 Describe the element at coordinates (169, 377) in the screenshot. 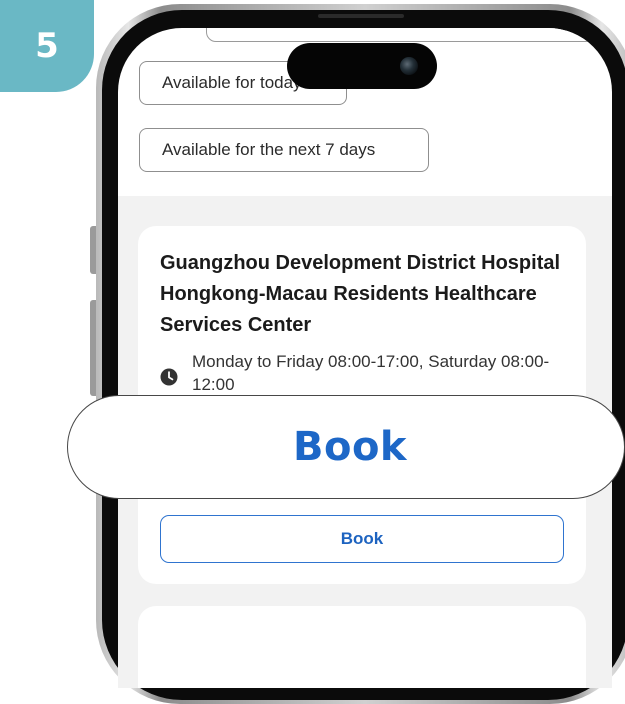

I see `clock-icon` at that location.